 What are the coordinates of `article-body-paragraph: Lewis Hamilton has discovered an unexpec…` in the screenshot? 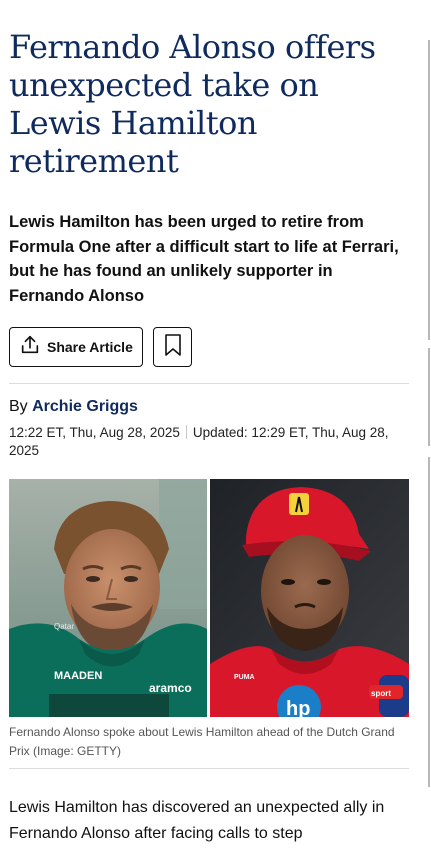 It's located at (197, 820).